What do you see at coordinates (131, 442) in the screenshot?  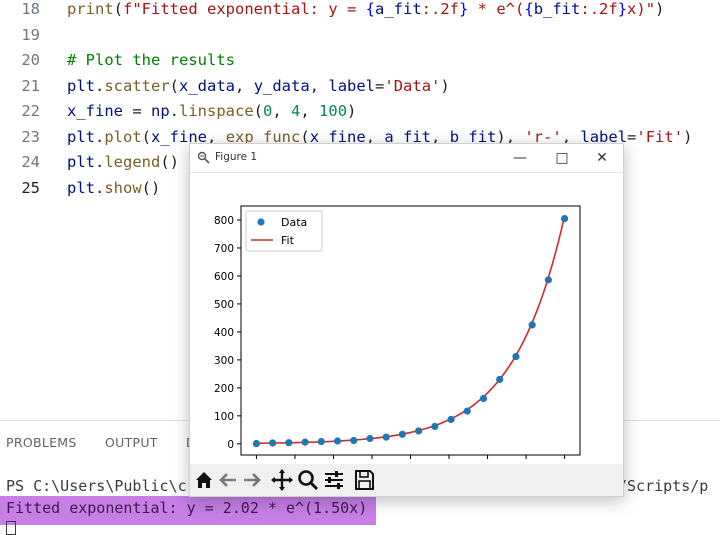 I see `tab-output: OUTPUT` at bounding box center [131, 442].